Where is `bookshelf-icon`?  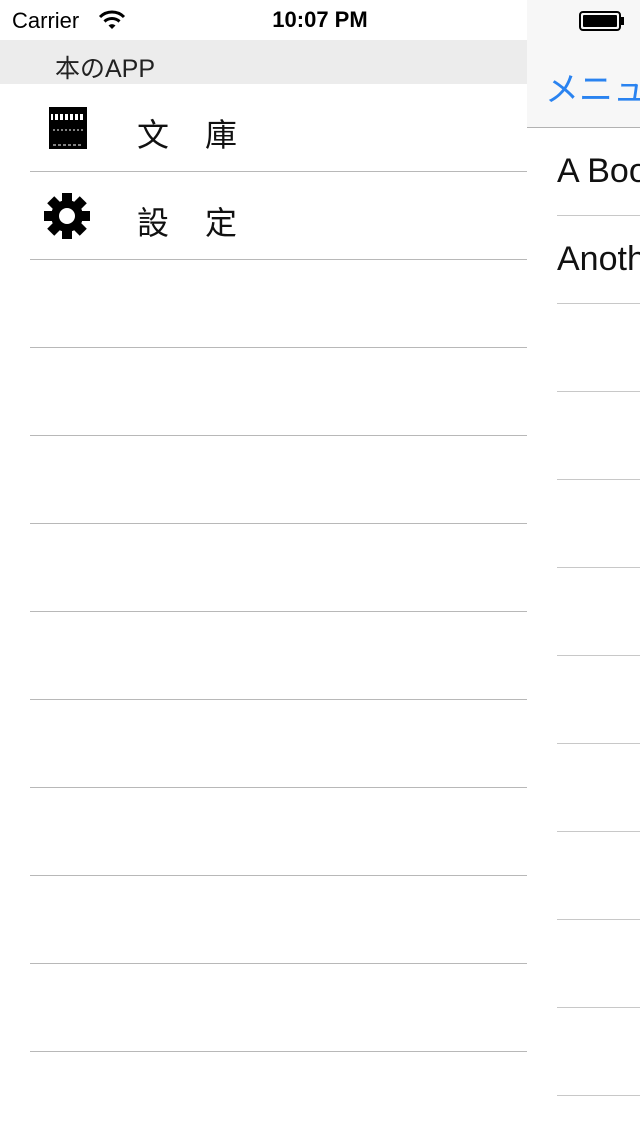 bookshelf-icon is located at coordinates (68, 128).